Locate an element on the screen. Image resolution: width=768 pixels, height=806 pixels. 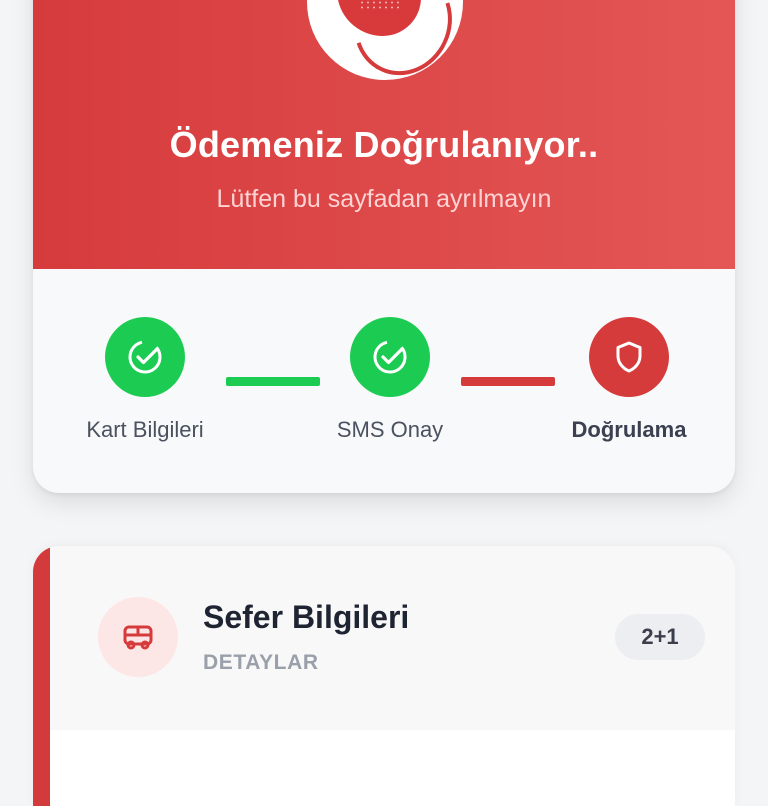
verification-title: Ödemeniz Doğrulanıyor.. is located at coordinates (384, 144).